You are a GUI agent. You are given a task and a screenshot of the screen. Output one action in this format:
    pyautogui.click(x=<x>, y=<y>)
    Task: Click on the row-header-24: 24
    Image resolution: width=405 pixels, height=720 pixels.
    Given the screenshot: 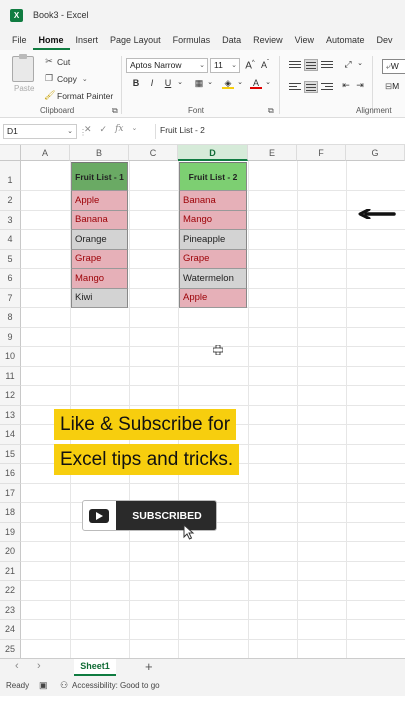 What is the action you would take?
    pyautogui.click(x=10, y=630)
    